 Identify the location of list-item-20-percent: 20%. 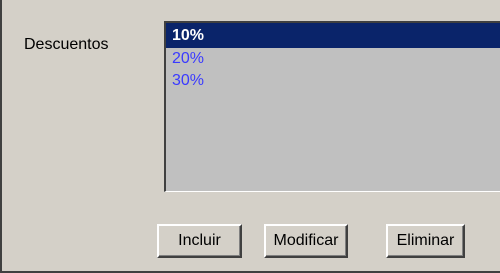
(333, 59).